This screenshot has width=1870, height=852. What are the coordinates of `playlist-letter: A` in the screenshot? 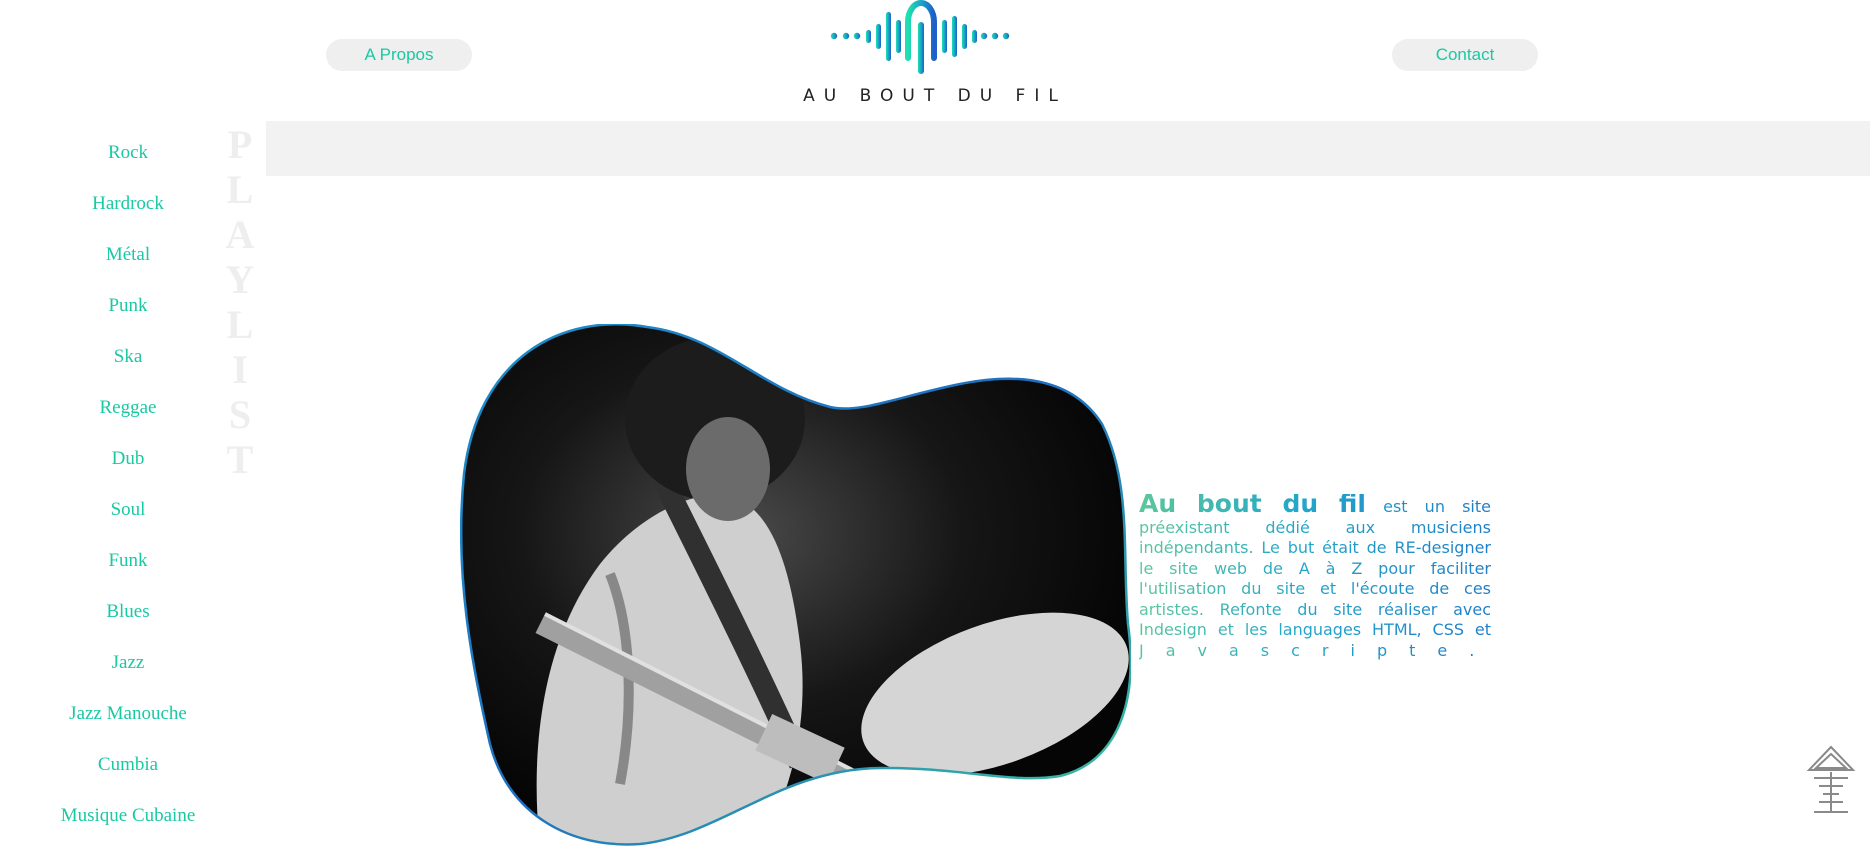 It's located at (240, 234).